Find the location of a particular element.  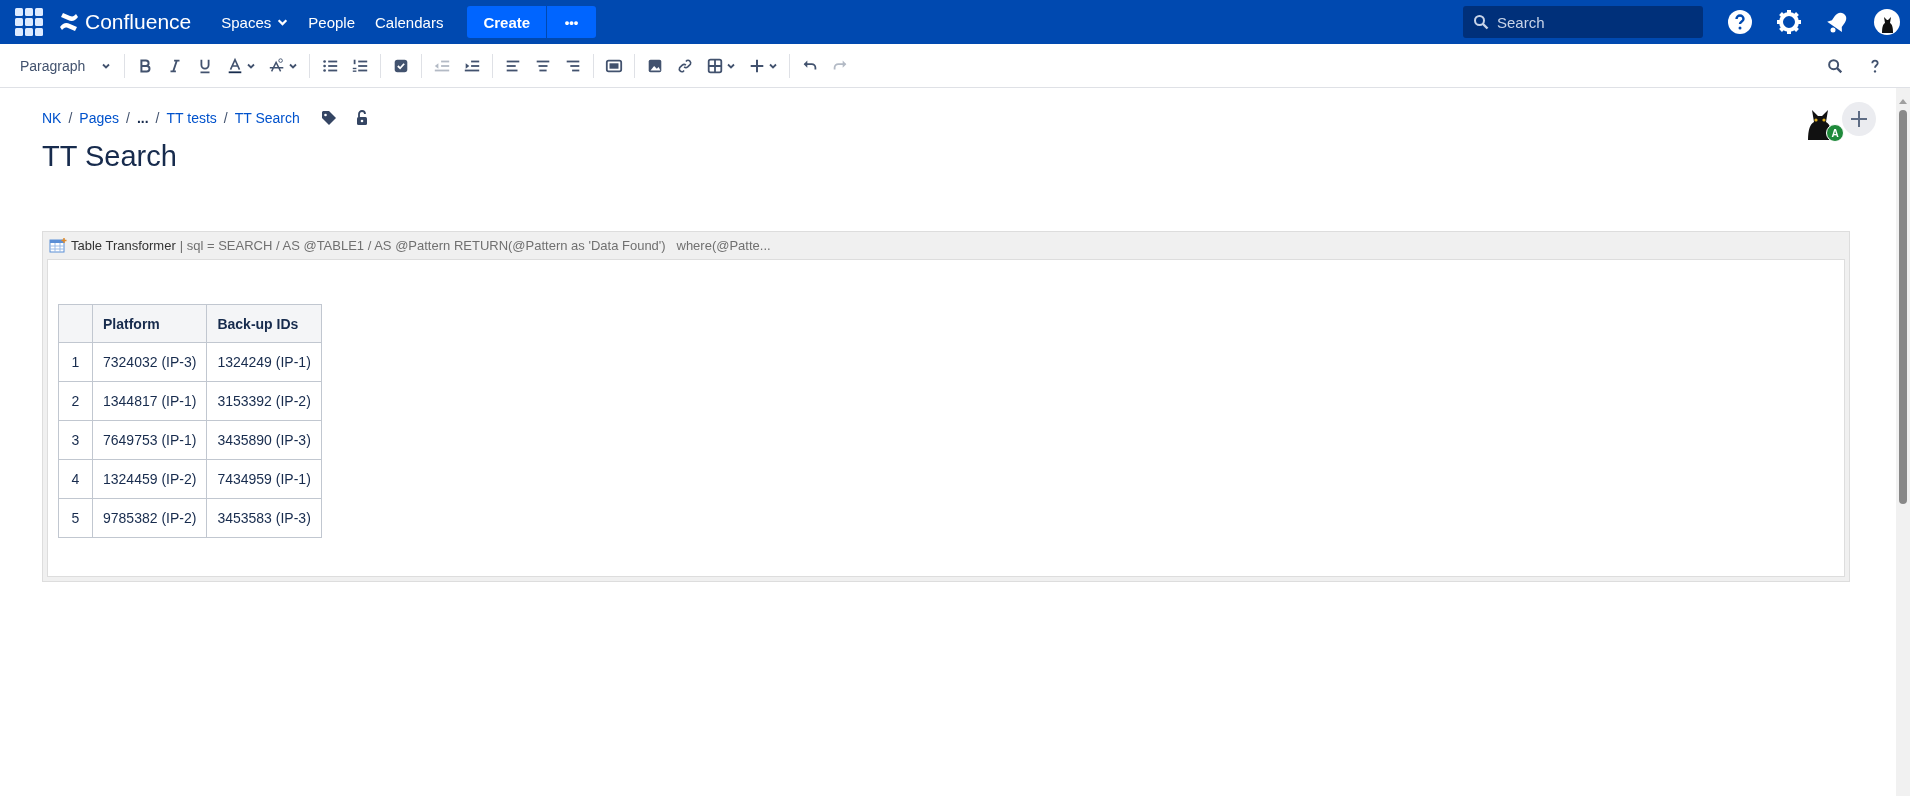

row-number: 1 is located at coordinates (75, 362).